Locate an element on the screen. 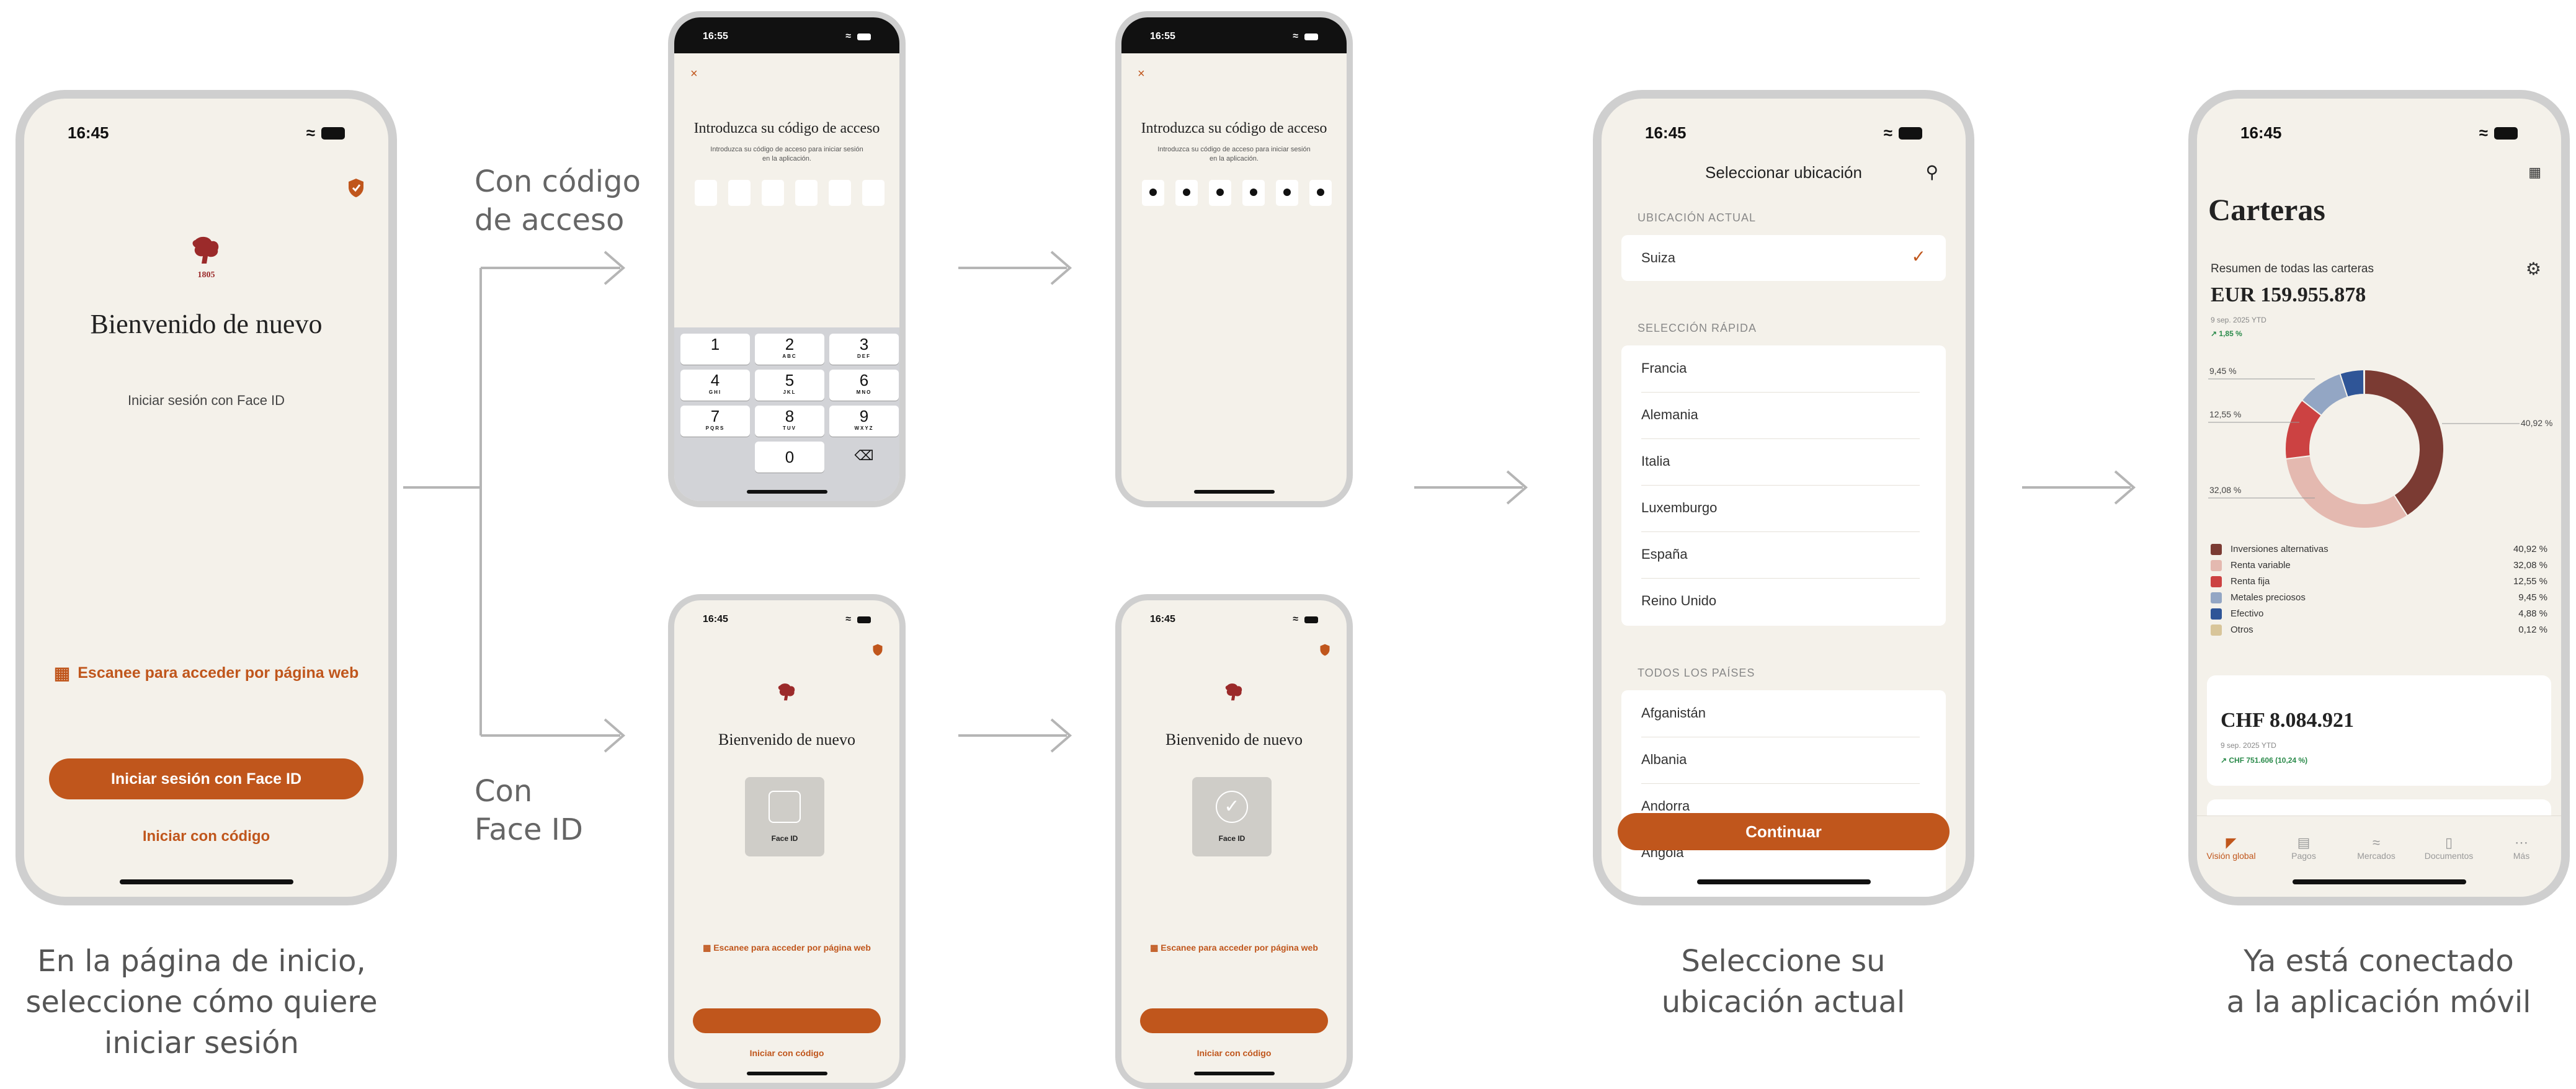 The width and height of the screenshot is (2576, 1089). tab-markets: ≈ Mercados is located at coordinates (2376, 848).